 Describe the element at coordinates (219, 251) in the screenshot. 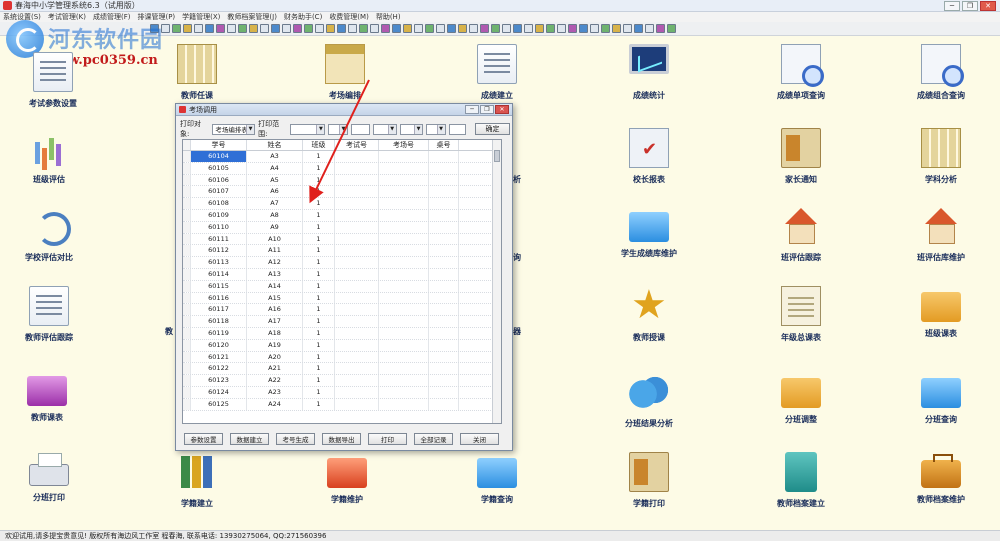

I see `student-id-cell: 60112` at that location.